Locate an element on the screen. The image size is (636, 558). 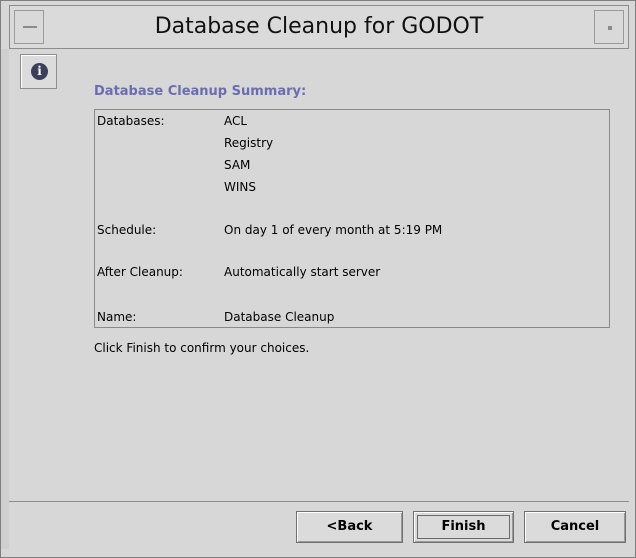
cancel-button: Cancel is located at coordinates (575, 527).